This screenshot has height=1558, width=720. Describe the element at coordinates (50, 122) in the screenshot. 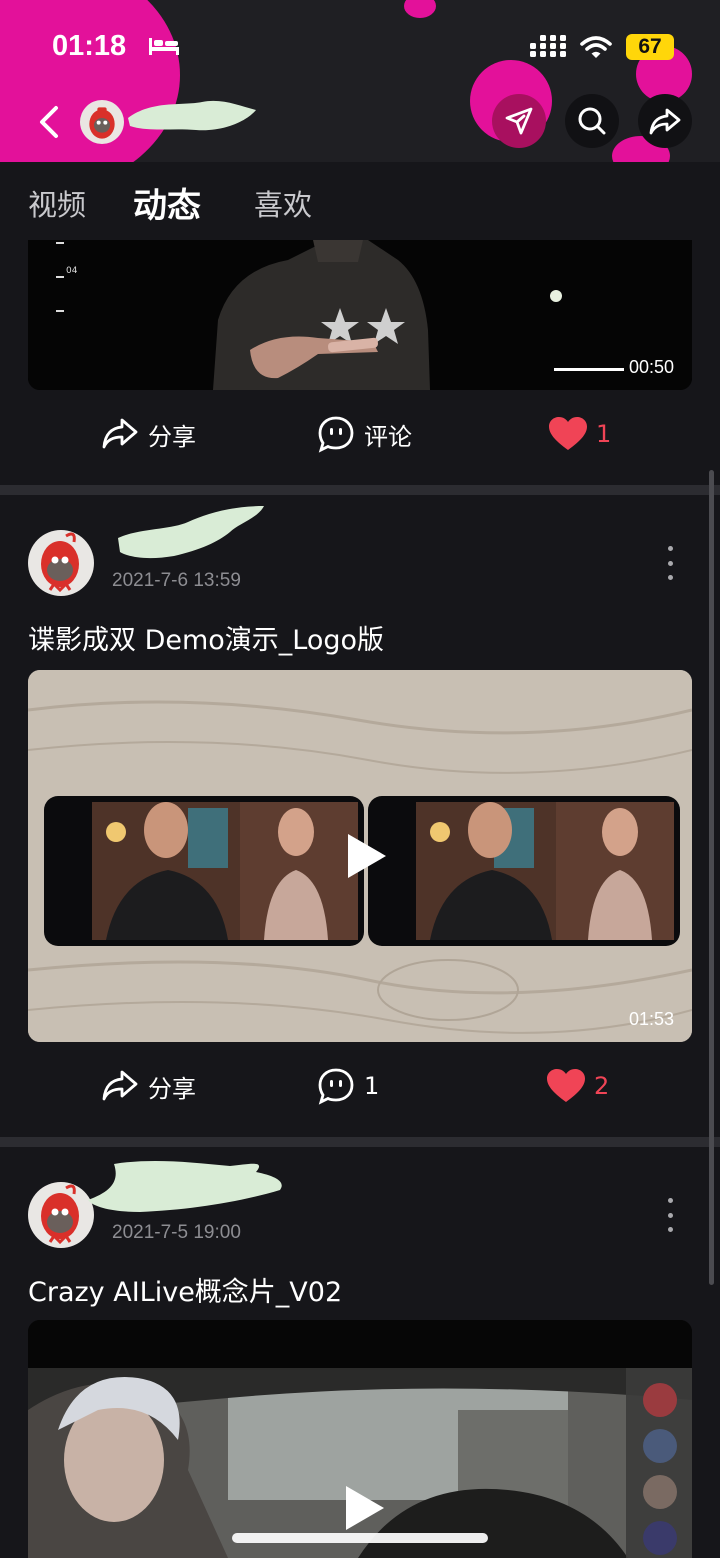

I see `back-icon` at that location.